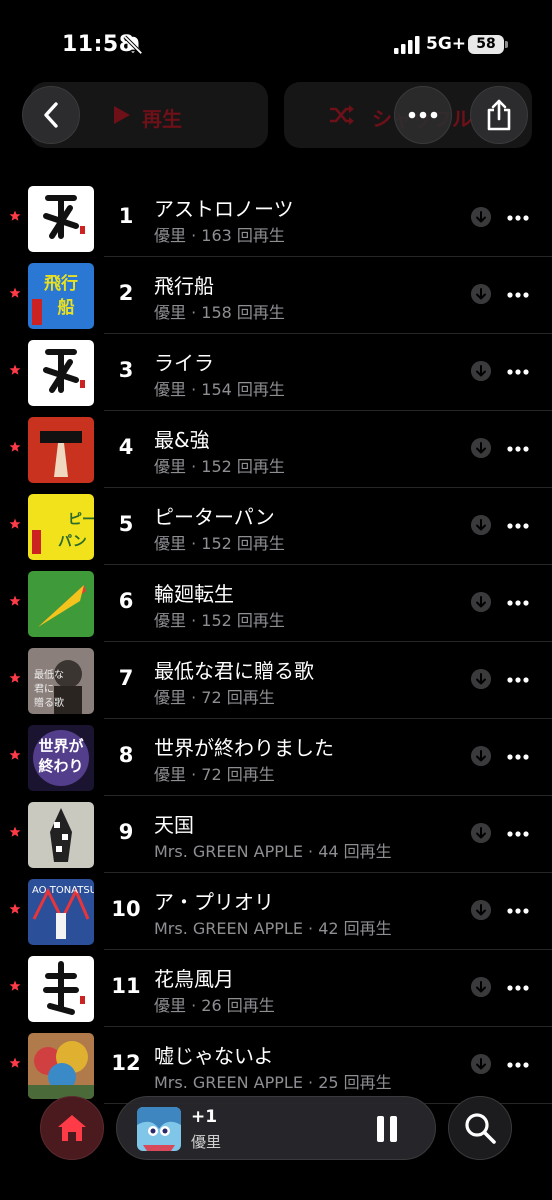 The image size is (552, 1200). I want to click on network-type: 5G+, so click(446, 44).